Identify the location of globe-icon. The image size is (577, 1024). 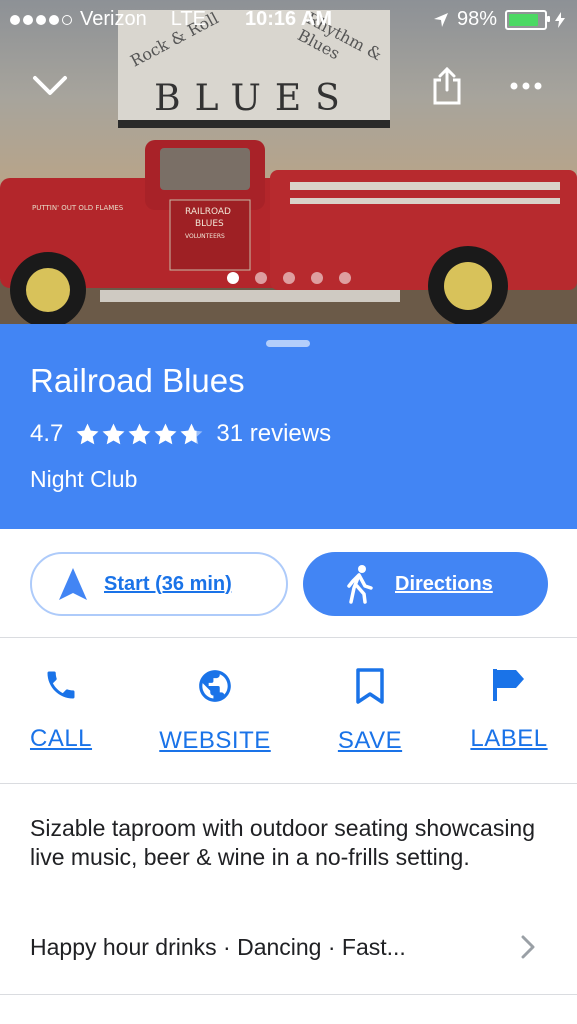
(215, 686).